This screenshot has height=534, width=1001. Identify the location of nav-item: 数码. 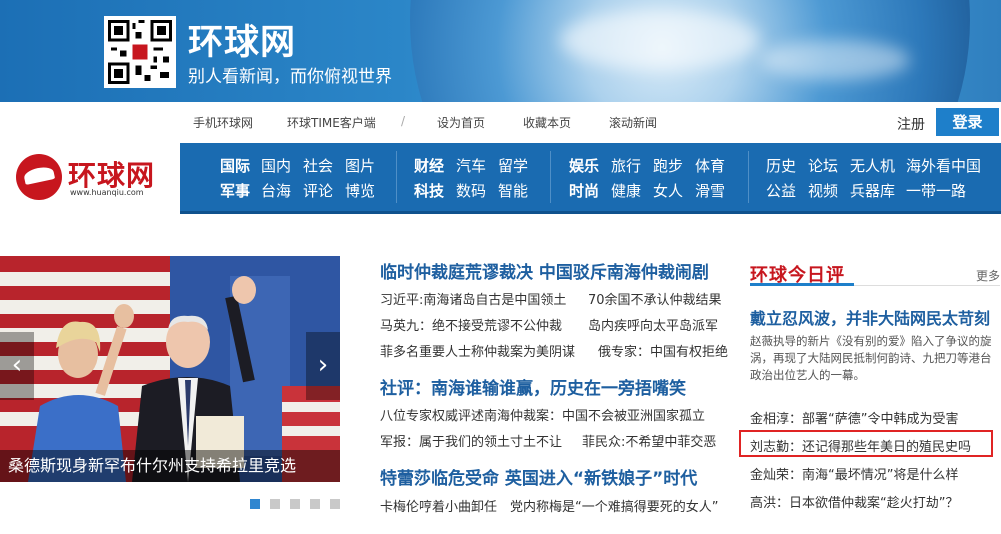
(471, 190).